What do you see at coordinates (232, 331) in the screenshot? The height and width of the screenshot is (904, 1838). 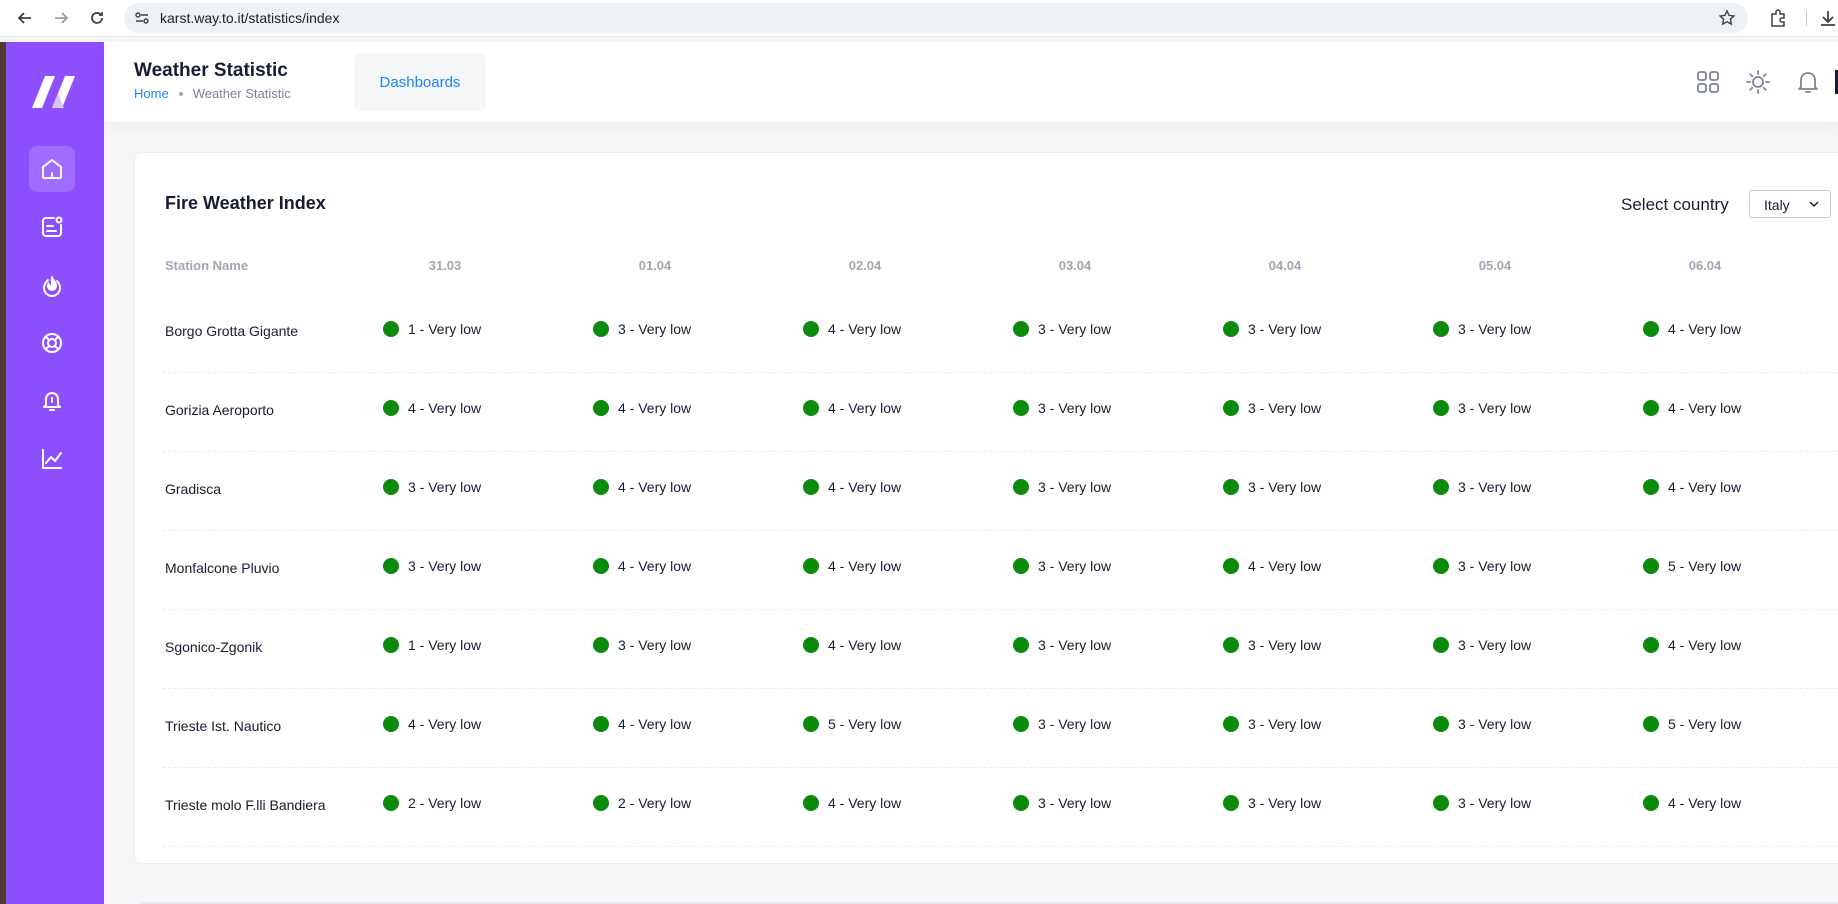 I see `station-name: Borgo Grotta Gigante` at bounding box center [232, 331].